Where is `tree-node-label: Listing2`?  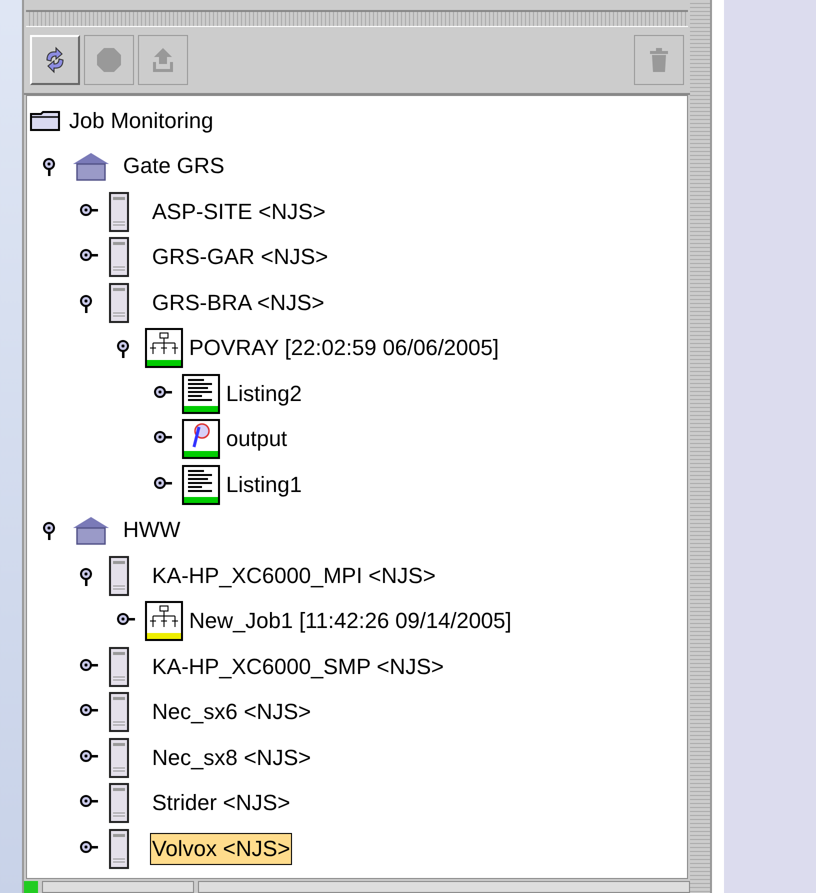
tree-node-label: Listing2 is located at coordinates (264, 394).